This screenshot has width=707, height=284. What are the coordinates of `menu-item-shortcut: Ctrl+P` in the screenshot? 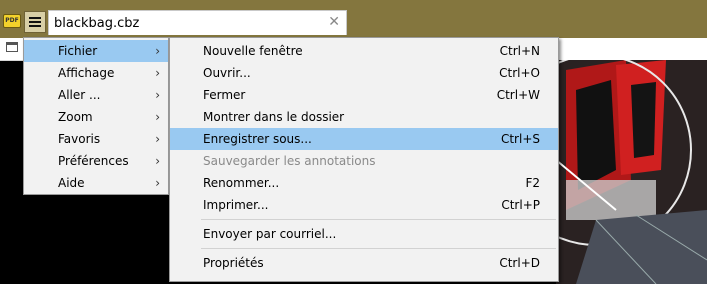 It's located at (520, 205).